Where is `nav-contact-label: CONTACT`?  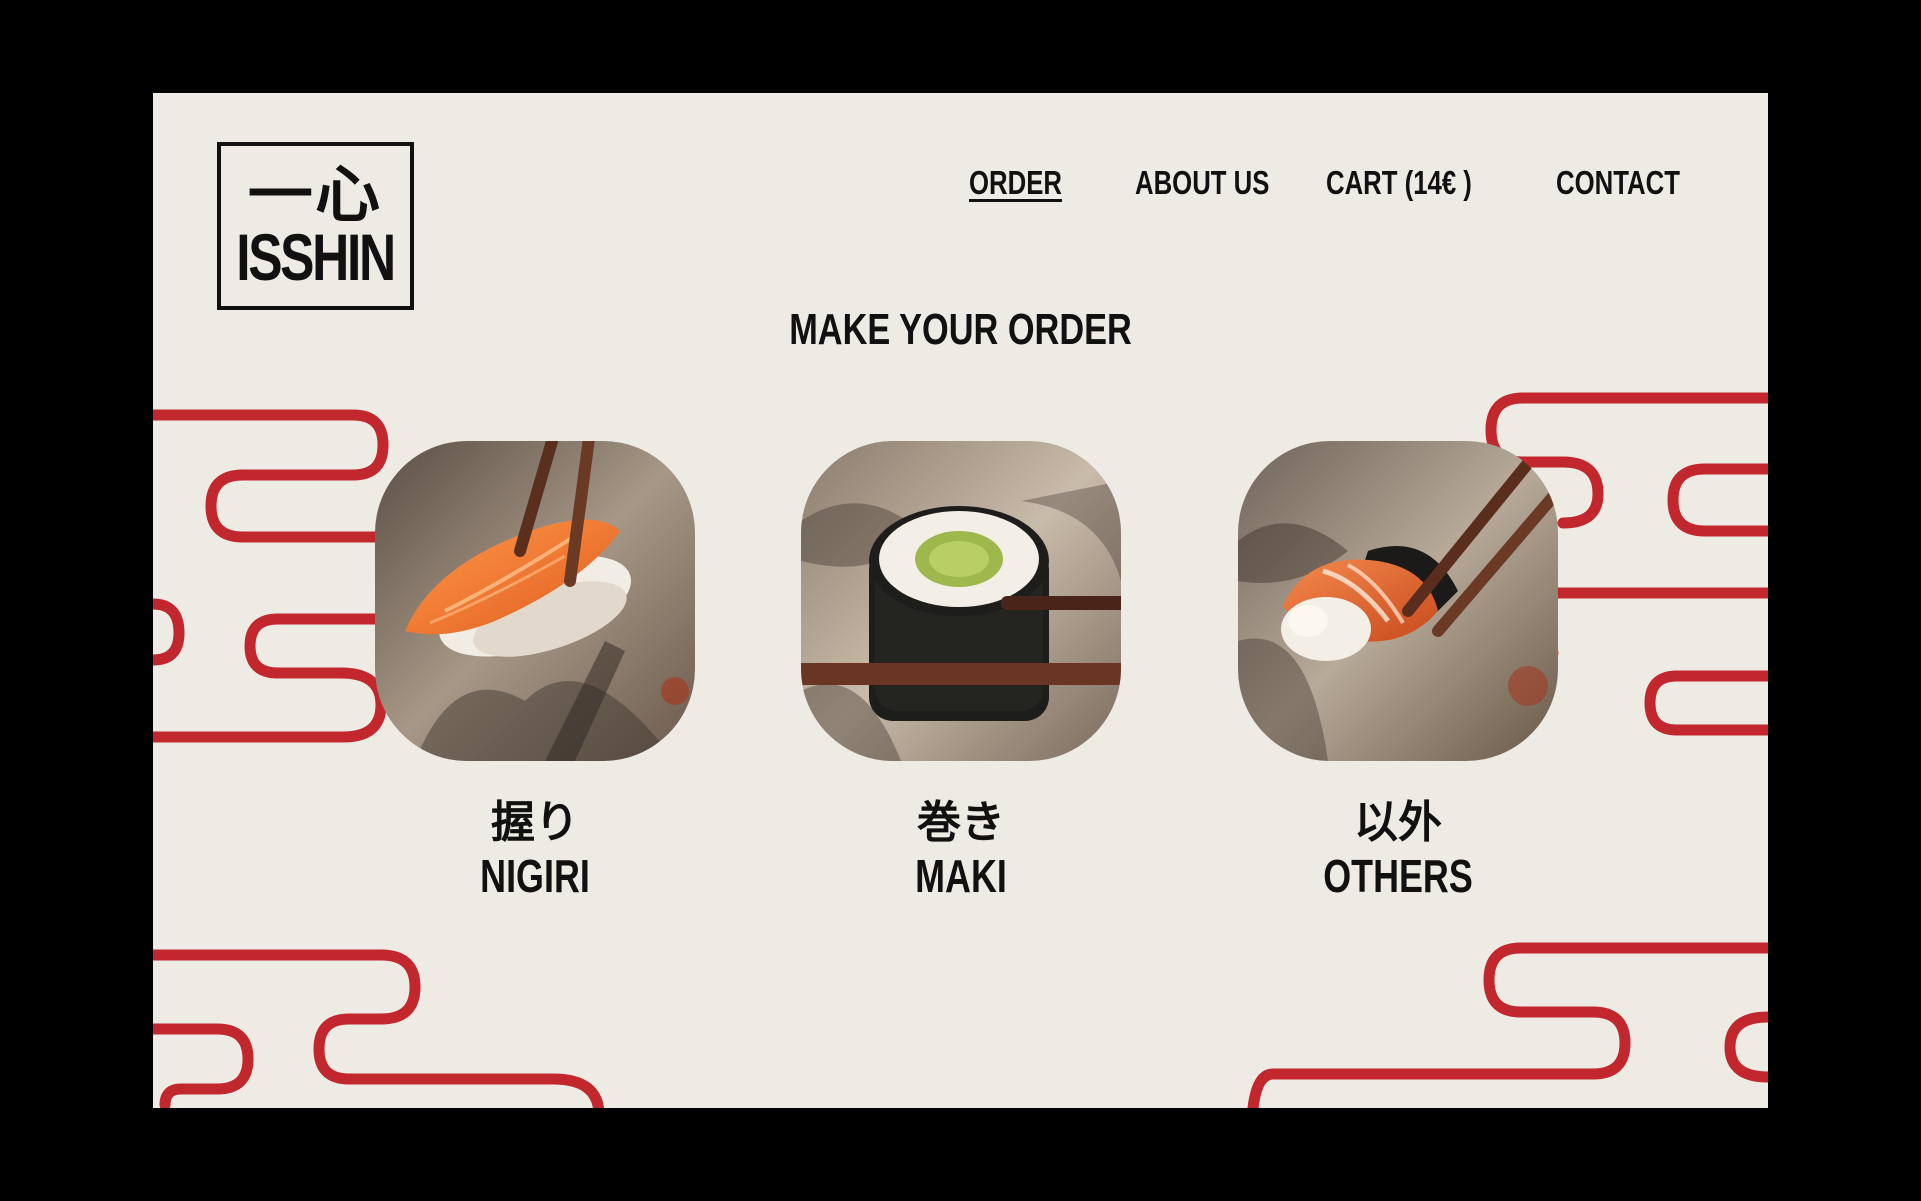
nav-contact-label: CONTACT is located at coordinates (1618, 182).